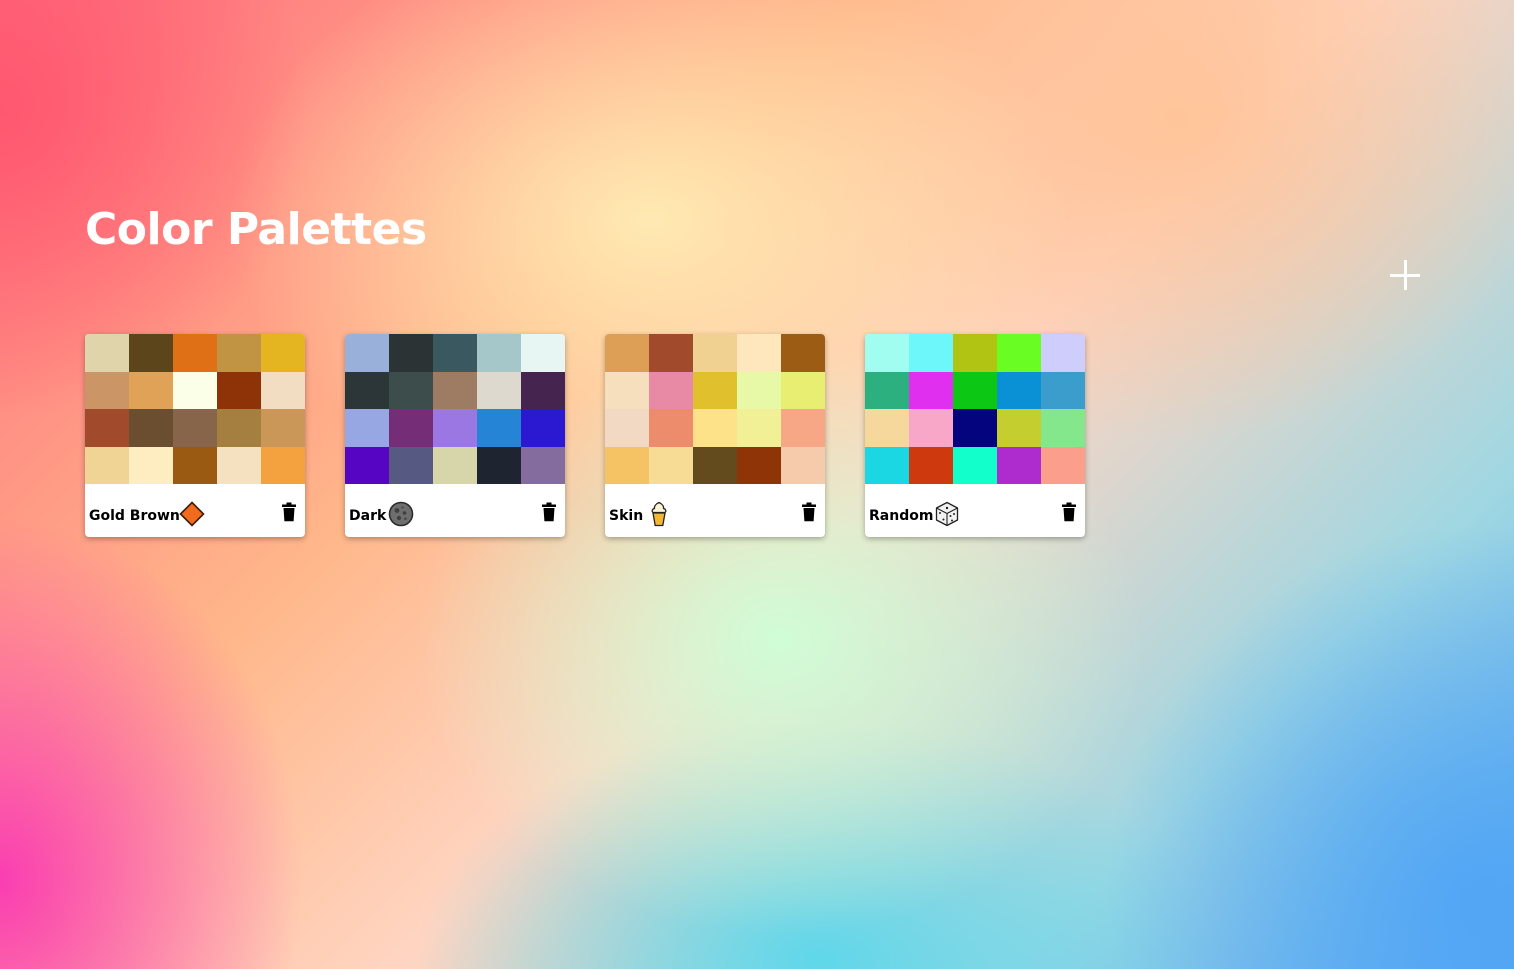 This screenshot has height=969, width=1514. I want to click on palette-card-dark: Dark, so click(455, 435).